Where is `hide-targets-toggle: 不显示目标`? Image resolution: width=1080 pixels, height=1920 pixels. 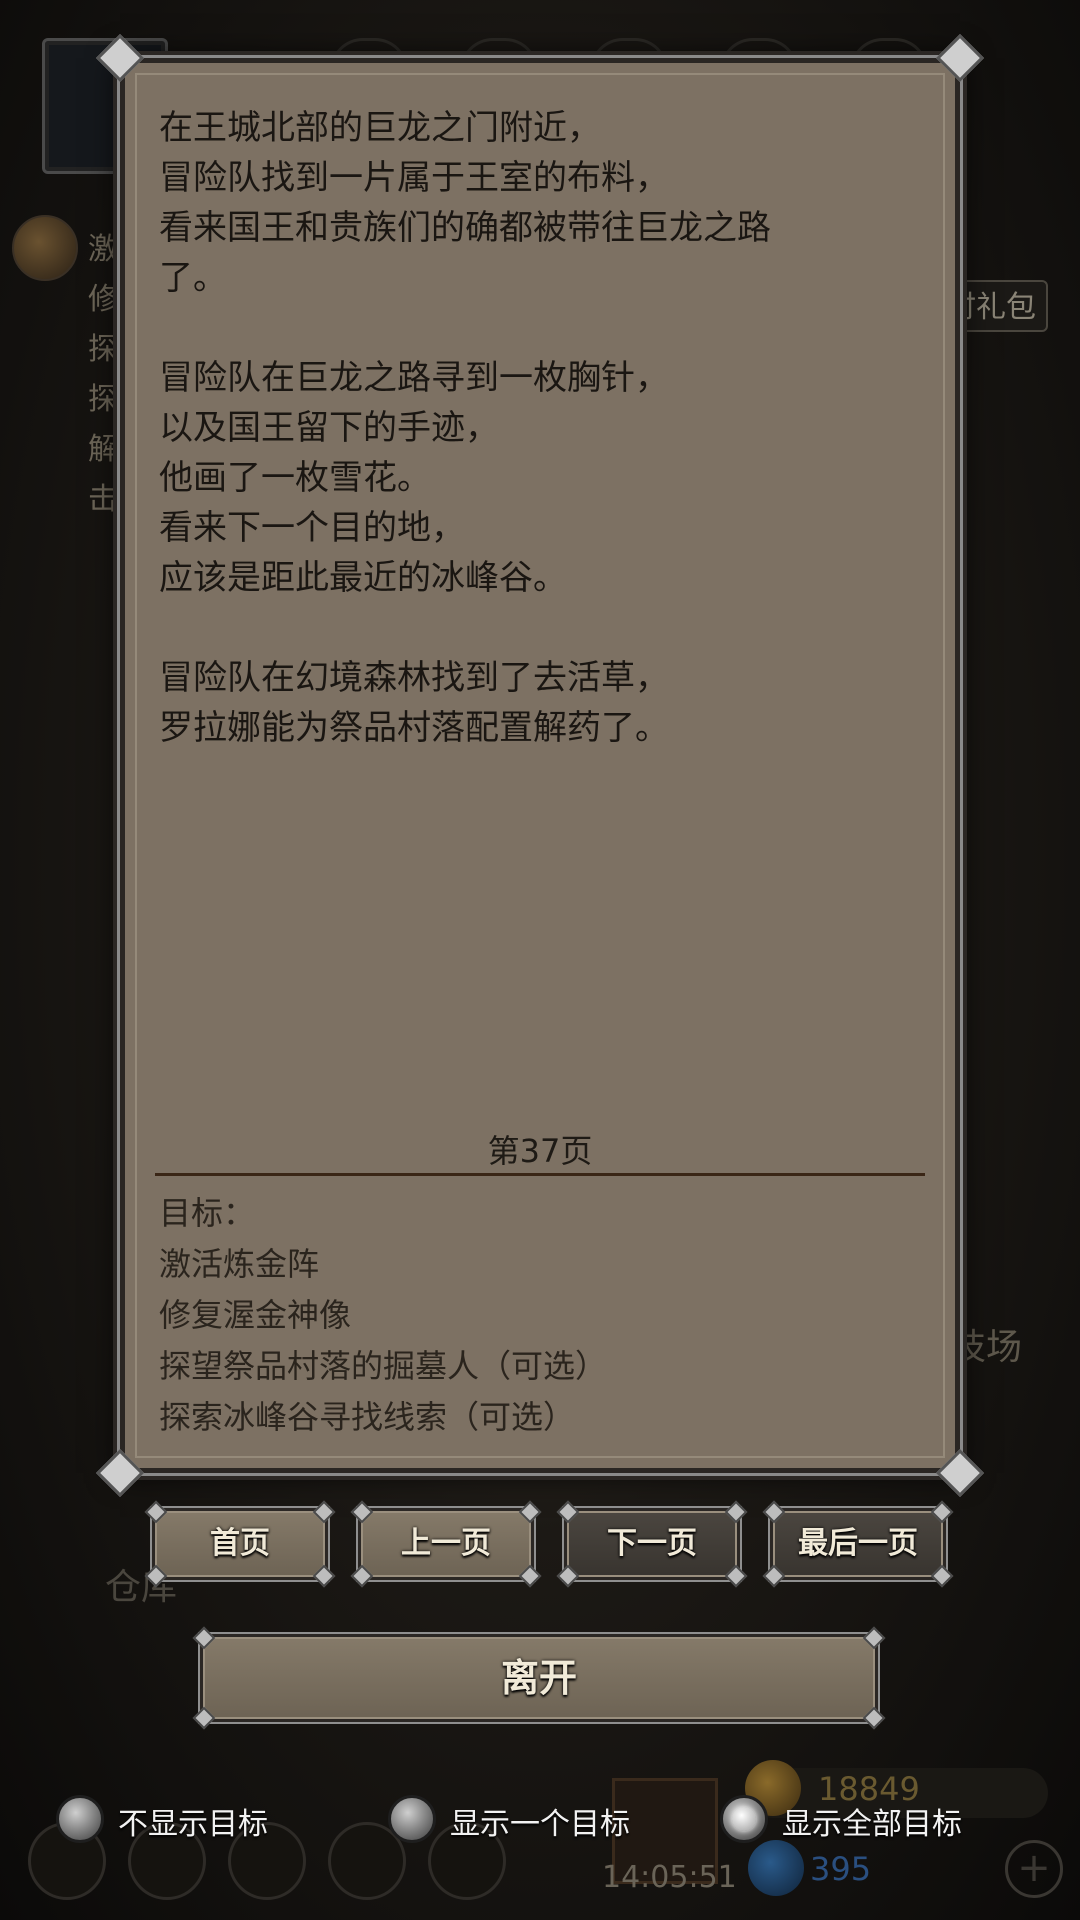 hide-targets-toggle: 不显示目标 is located at coordinates (176, 1820).